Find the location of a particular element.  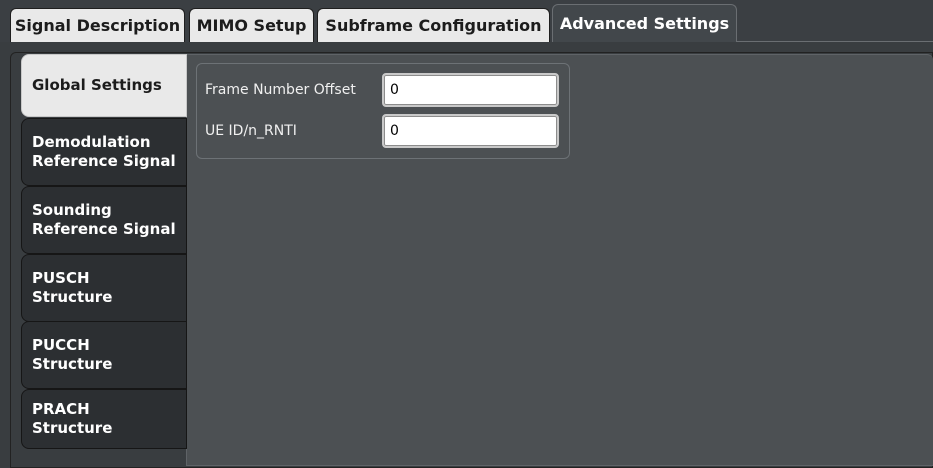

tab-subframe-configuration: Subframe Configuration is located at coordinates (433, 25).